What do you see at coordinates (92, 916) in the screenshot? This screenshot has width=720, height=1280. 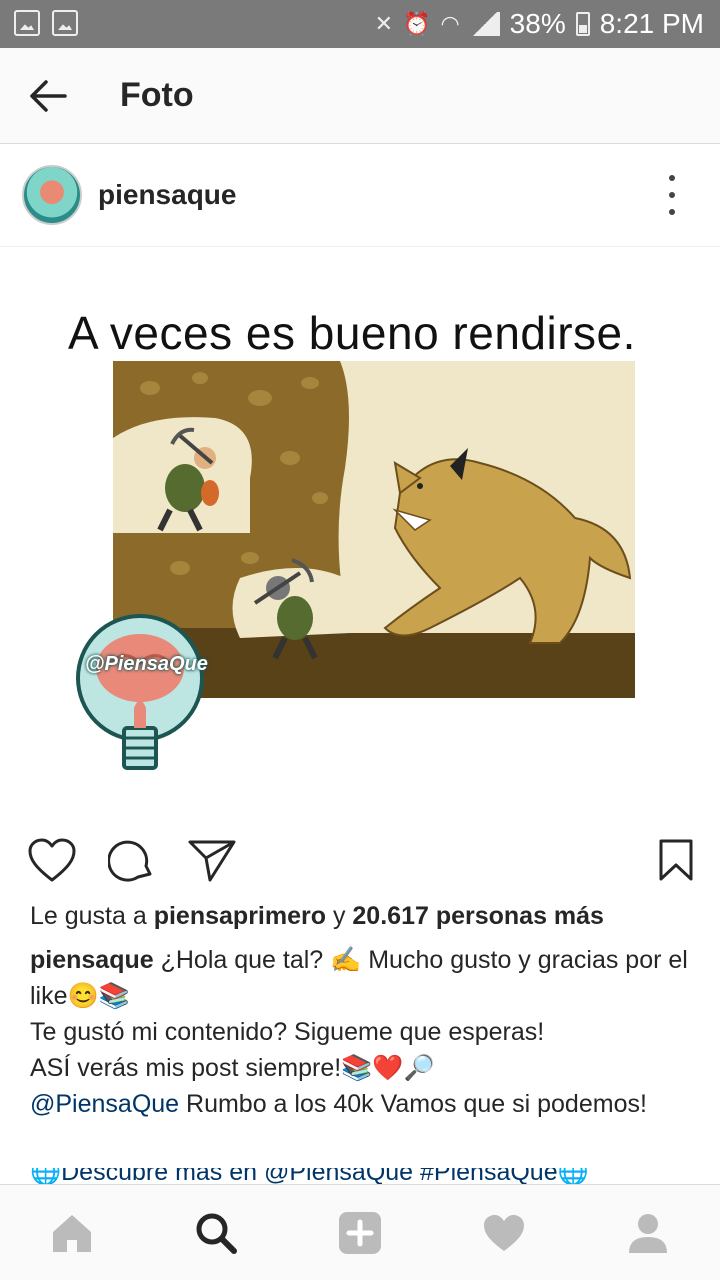 I see `likes-prefix: Le gusta a` at bounding box center [92, 916].